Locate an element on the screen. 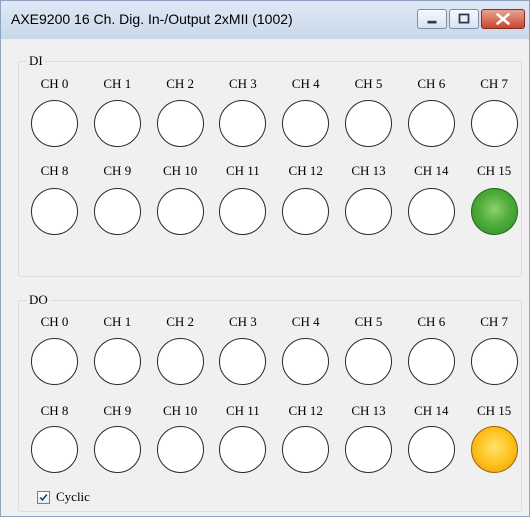 This screenshot has height=517, width=530. do-channel-label: CH 13 is located at coordinates (368, 410).